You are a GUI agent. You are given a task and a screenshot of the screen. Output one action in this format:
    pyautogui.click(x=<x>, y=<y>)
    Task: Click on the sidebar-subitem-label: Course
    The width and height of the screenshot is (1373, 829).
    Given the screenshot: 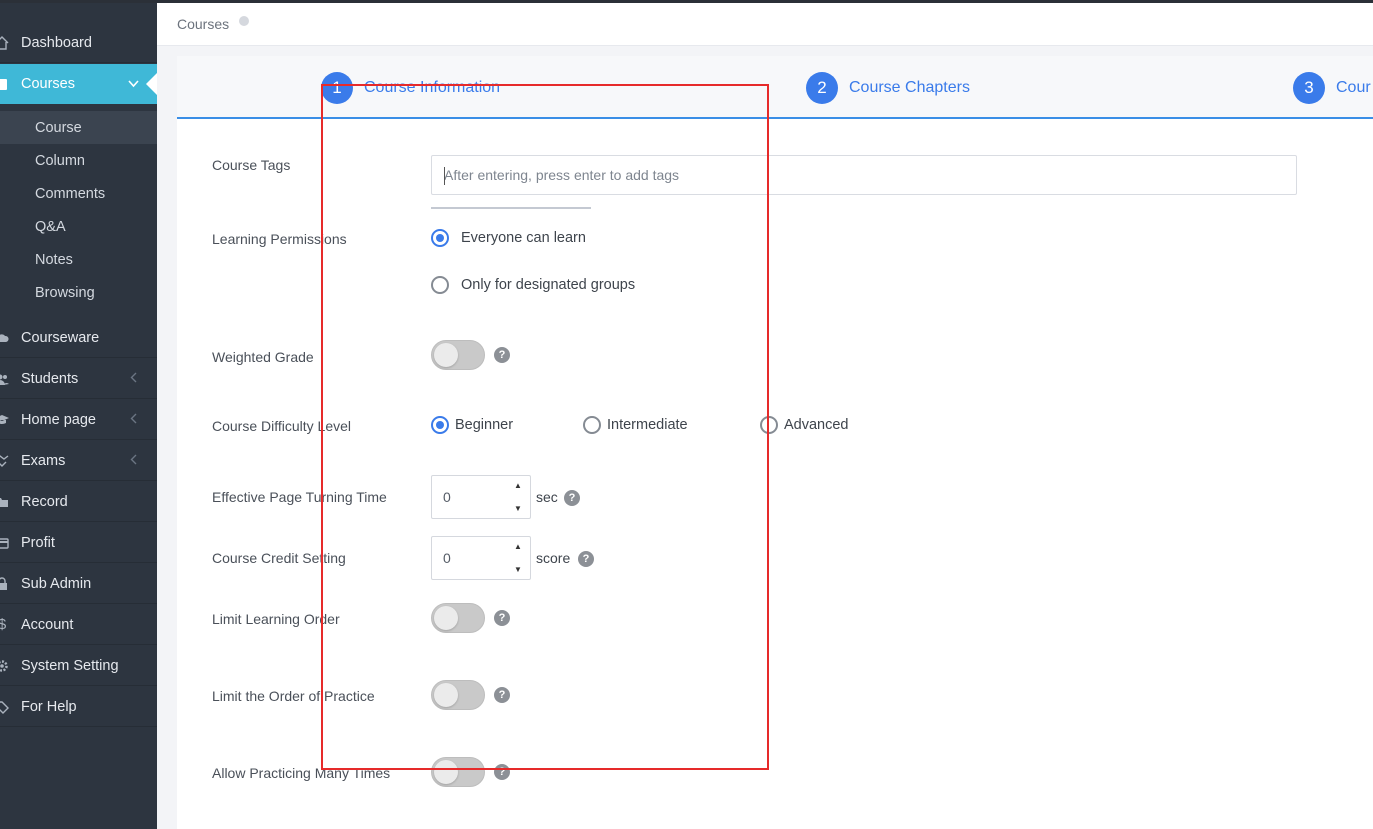 What is the action you would take?
    pyautogui.click(x=58, y=127)
    